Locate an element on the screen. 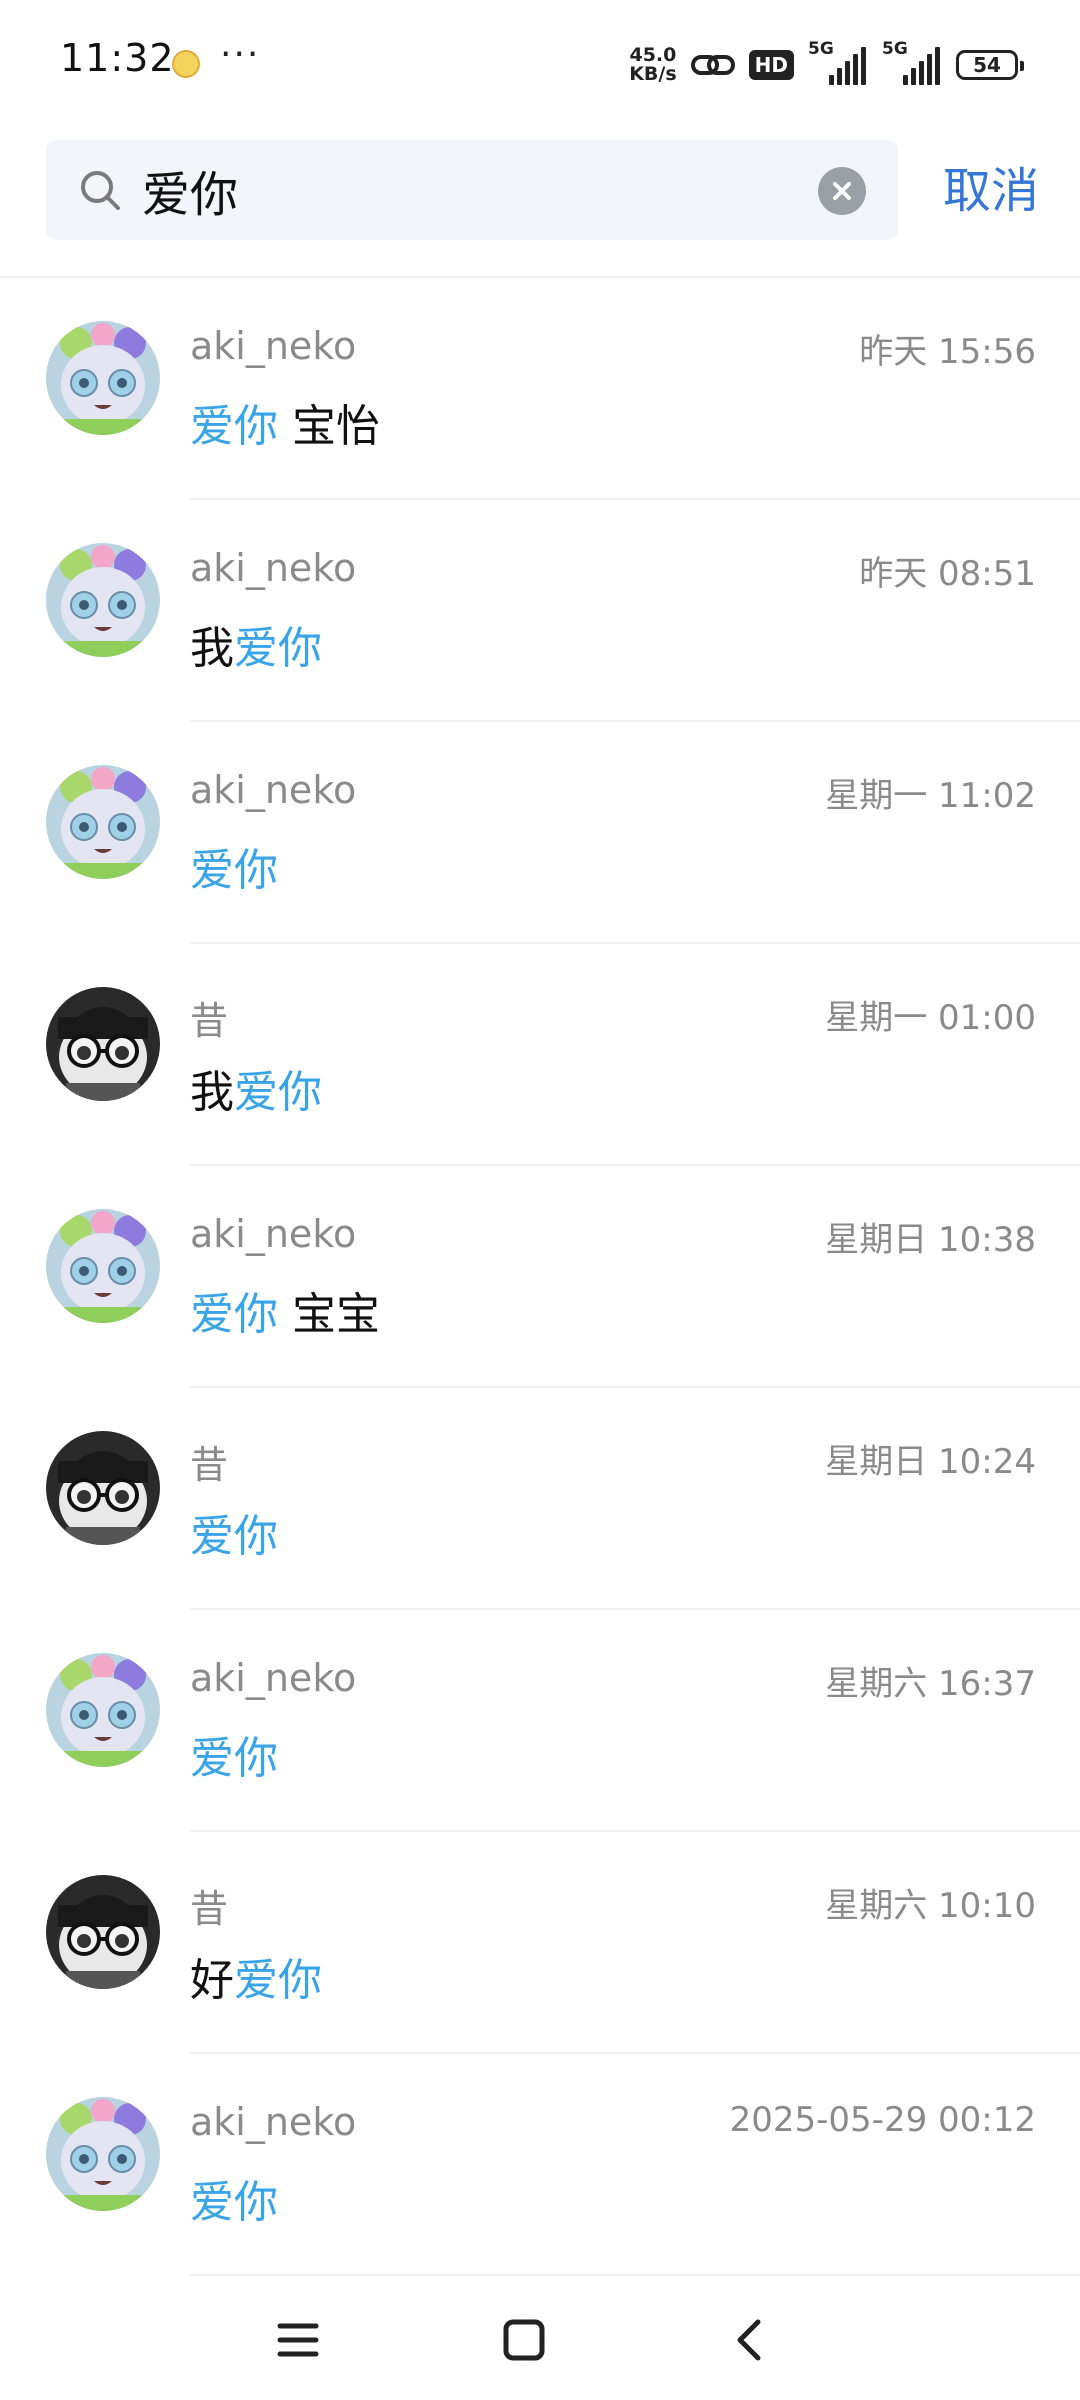 This screenshot has height=2400, width=1080. message-text-suffix: 宝怡 is located at coordinates (329, 426).